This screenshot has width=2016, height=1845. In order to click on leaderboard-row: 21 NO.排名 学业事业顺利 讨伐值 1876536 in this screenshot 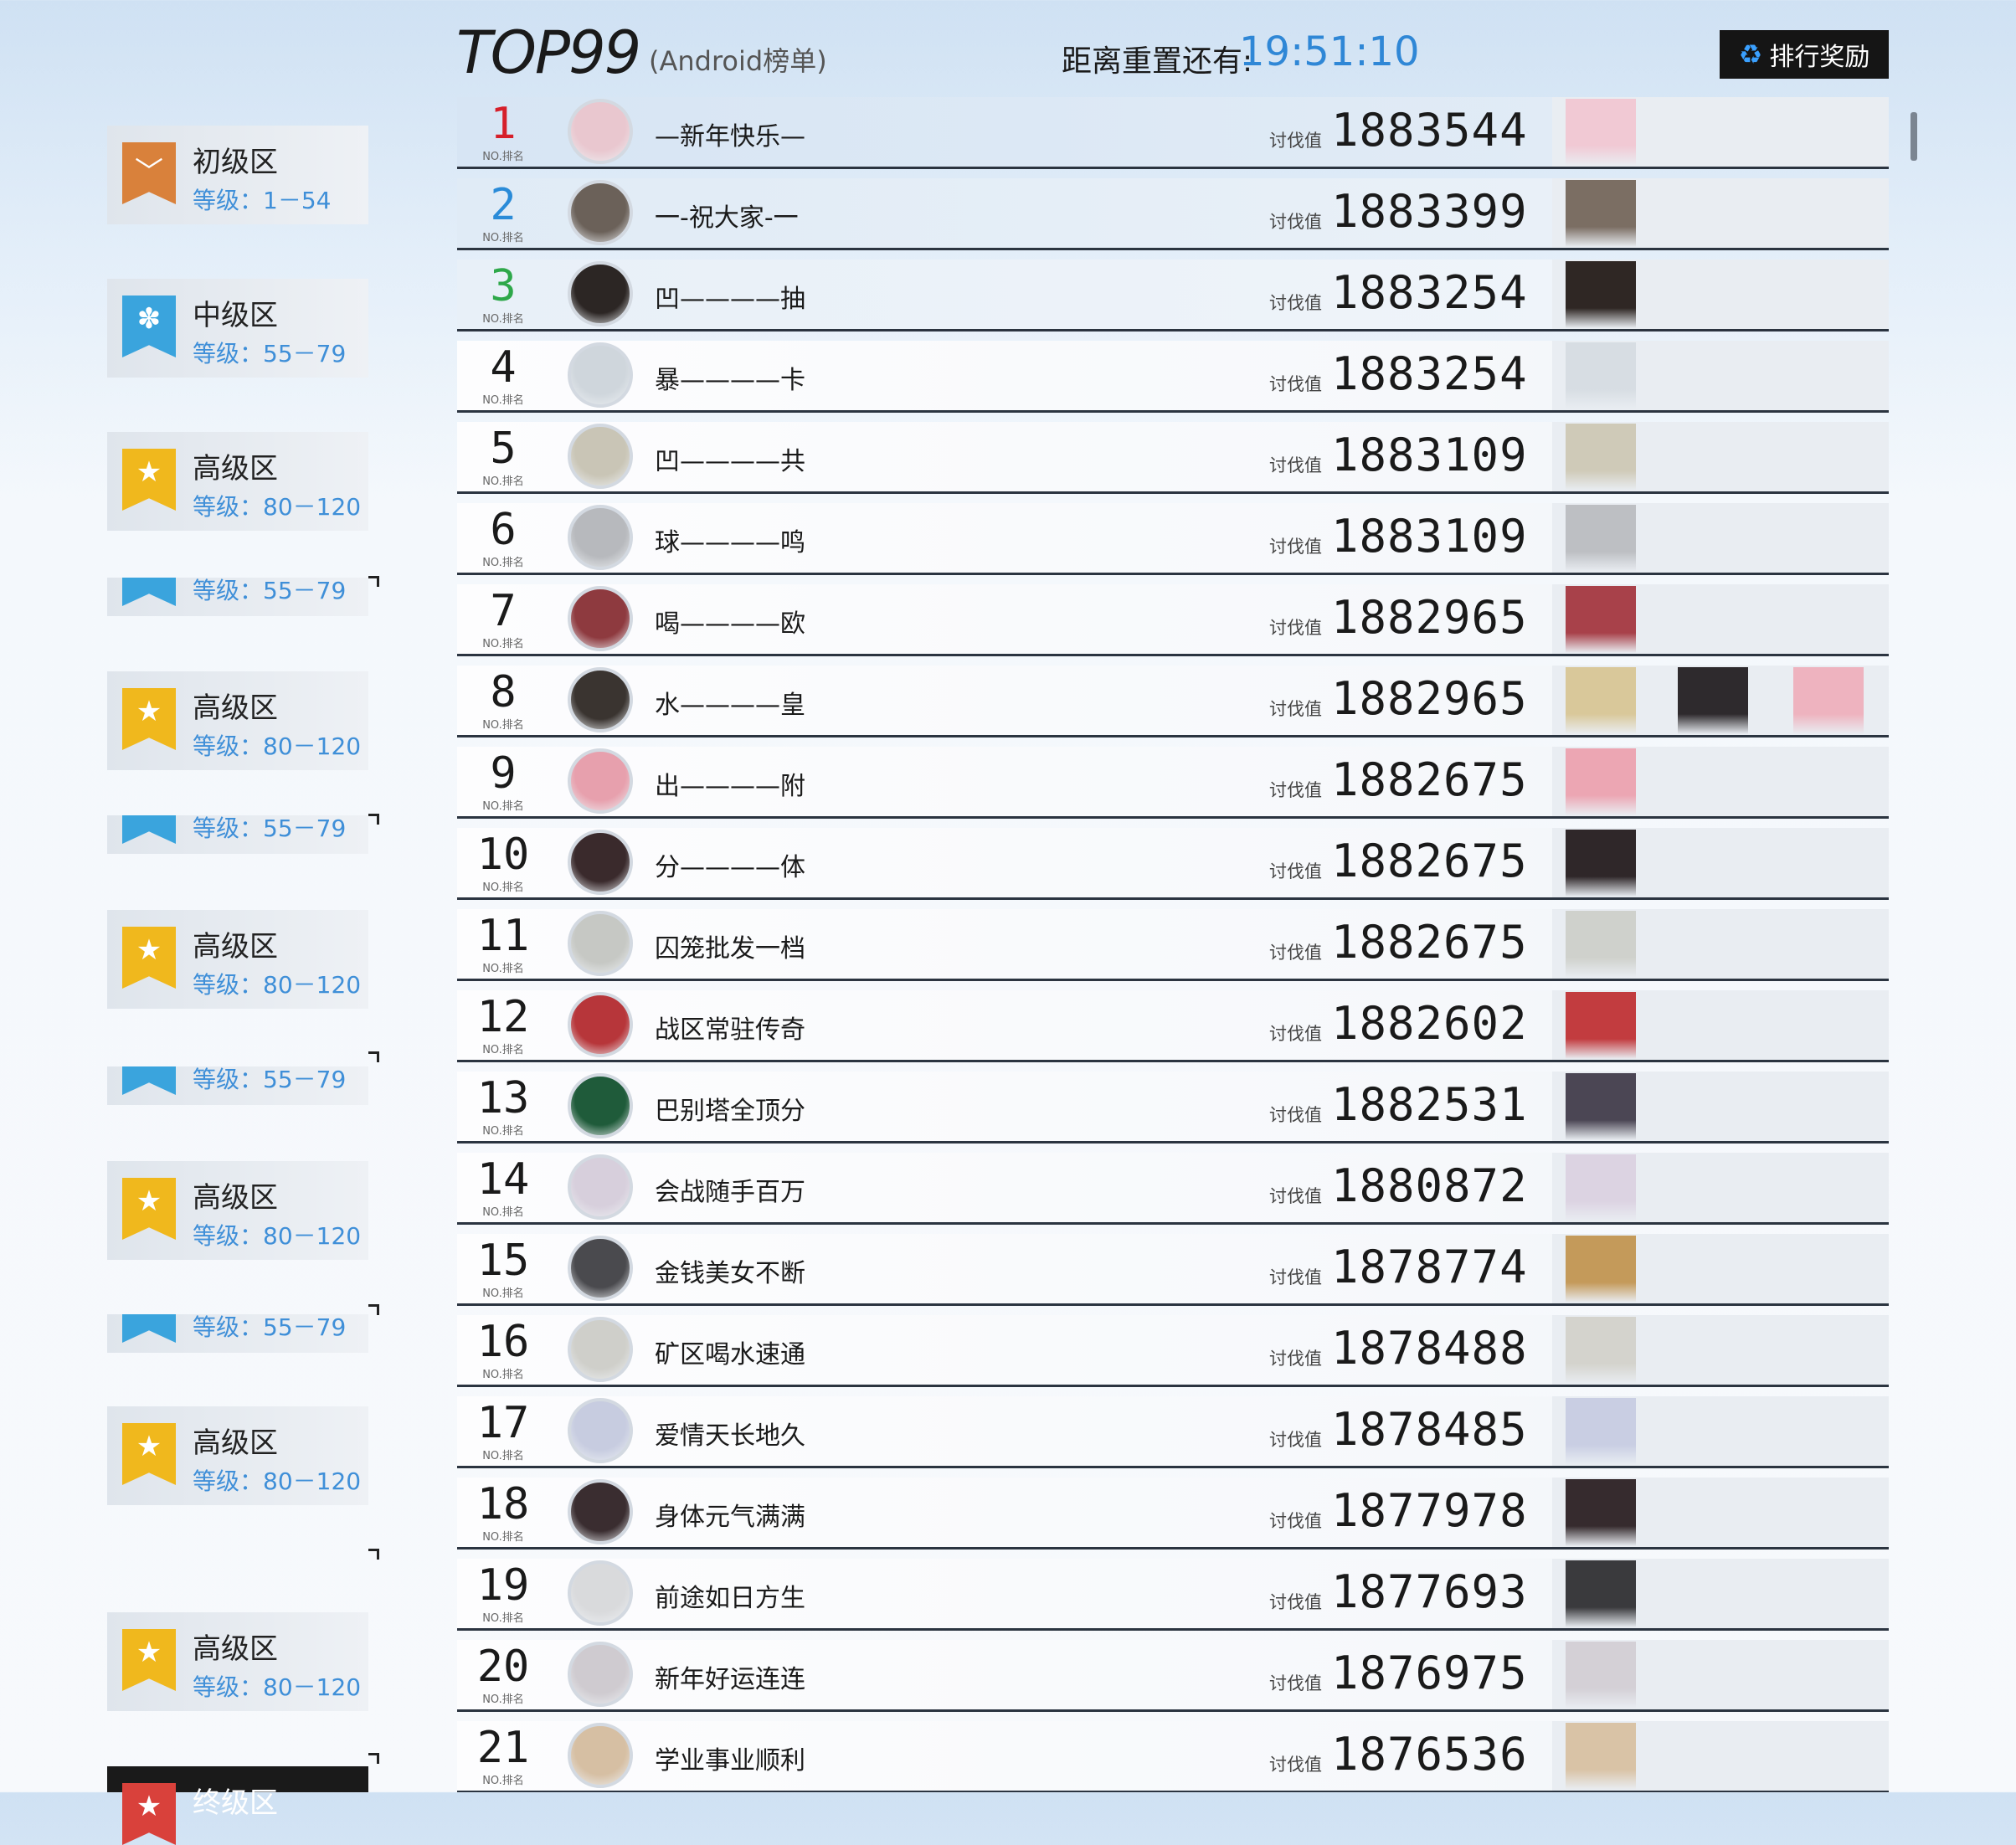, I will do `click(1173, 1756)`.